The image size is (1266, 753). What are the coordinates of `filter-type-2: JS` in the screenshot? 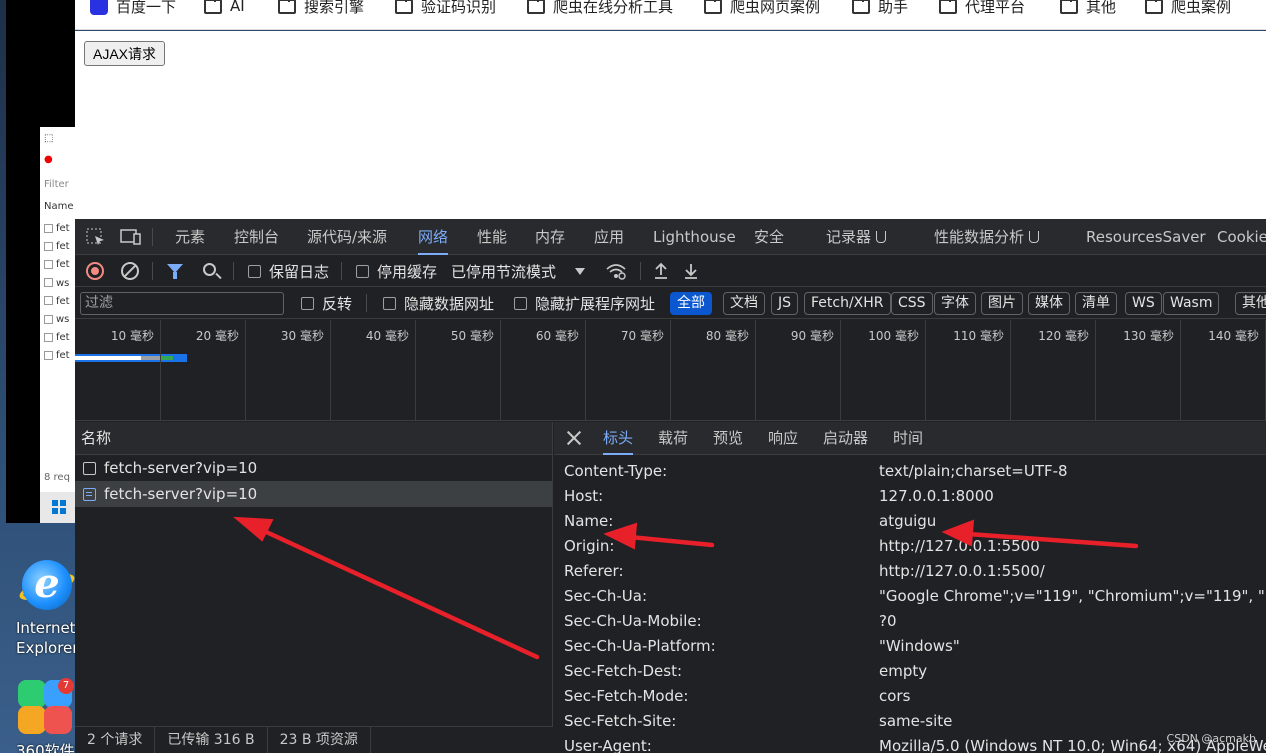 It's located at (785, 303).